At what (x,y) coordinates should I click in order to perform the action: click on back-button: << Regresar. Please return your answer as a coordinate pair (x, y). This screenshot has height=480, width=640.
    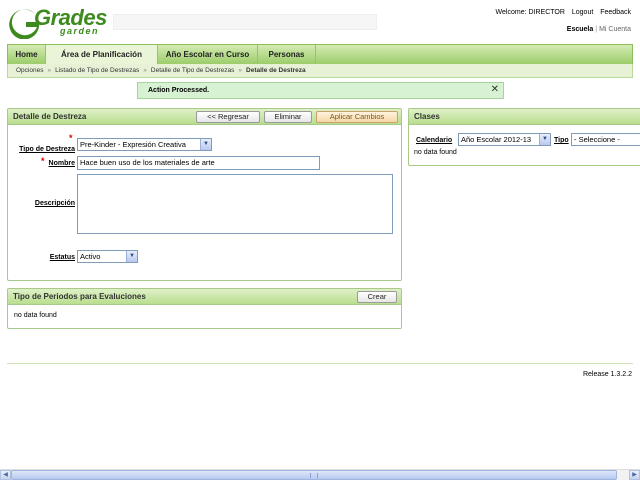
    Looking at the image, I should click on (228, 117).